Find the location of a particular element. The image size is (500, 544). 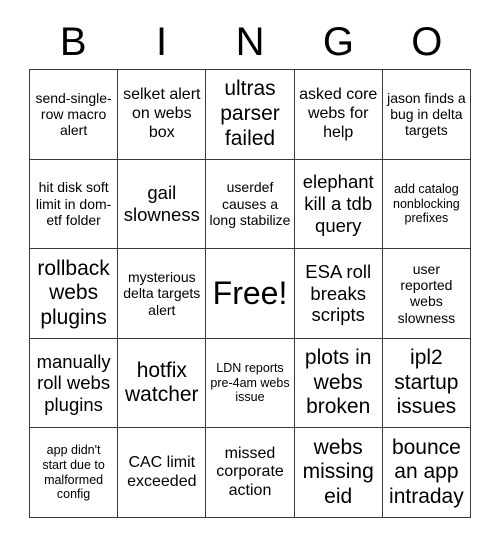

bingo-cell: elephant kill a tdb query is located at coordinates (338, 204).